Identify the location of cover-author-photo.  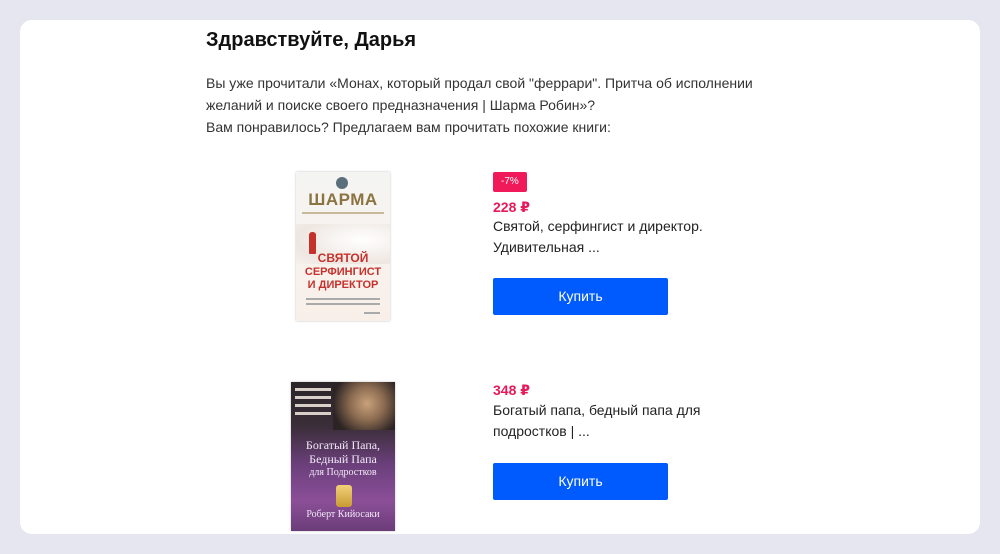
(364, 406).